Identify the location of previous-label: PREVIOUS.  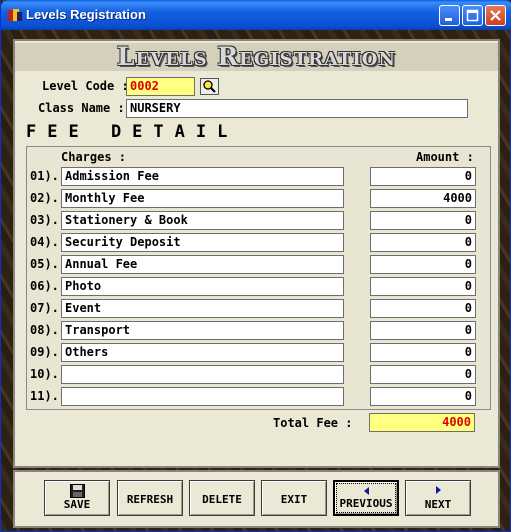
(366, 503).